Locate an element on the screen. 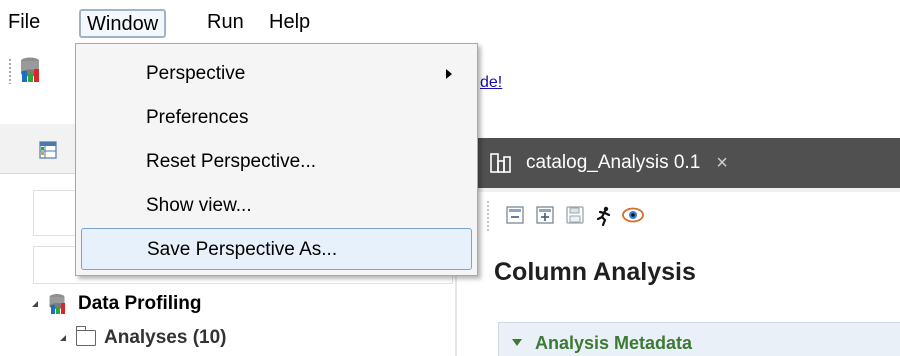 The width and height of the screenshot is (900, 356). tree-node-label: Analyses (10) is located at coordinates (165, 337).